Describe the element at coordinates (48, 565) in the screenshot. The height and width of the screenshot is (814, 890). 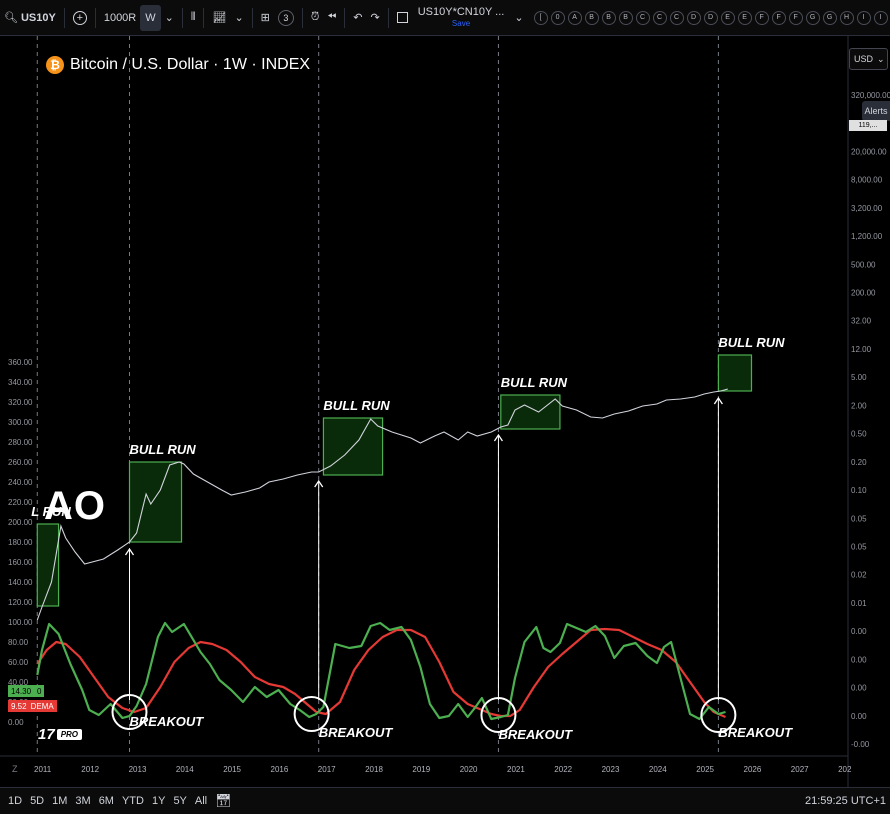
I see `bull-run-box` at that location.